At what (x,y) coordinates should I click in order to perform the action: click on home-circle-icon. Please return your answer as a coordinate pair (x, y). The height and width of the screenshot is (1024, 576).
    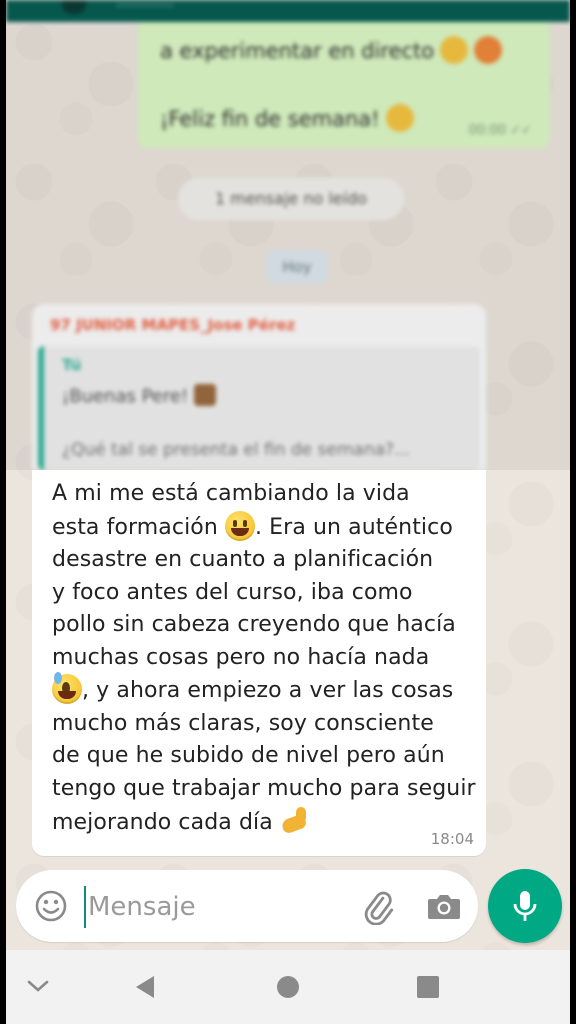
    Looking at the image, I should click on (288, 987).